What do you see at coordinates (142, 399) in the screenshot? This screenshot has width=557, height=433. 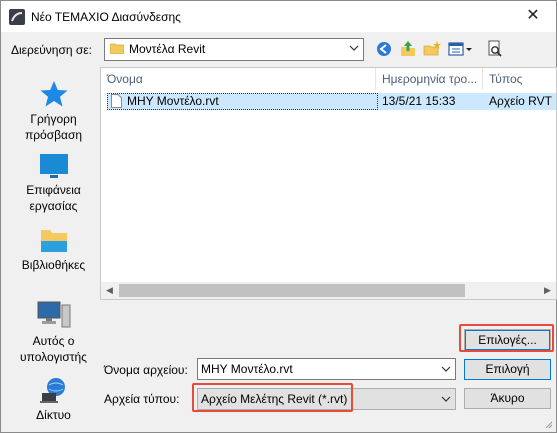 I see `filetype-label: Αρχεία τύπου:` at bounding box center [142, 399].